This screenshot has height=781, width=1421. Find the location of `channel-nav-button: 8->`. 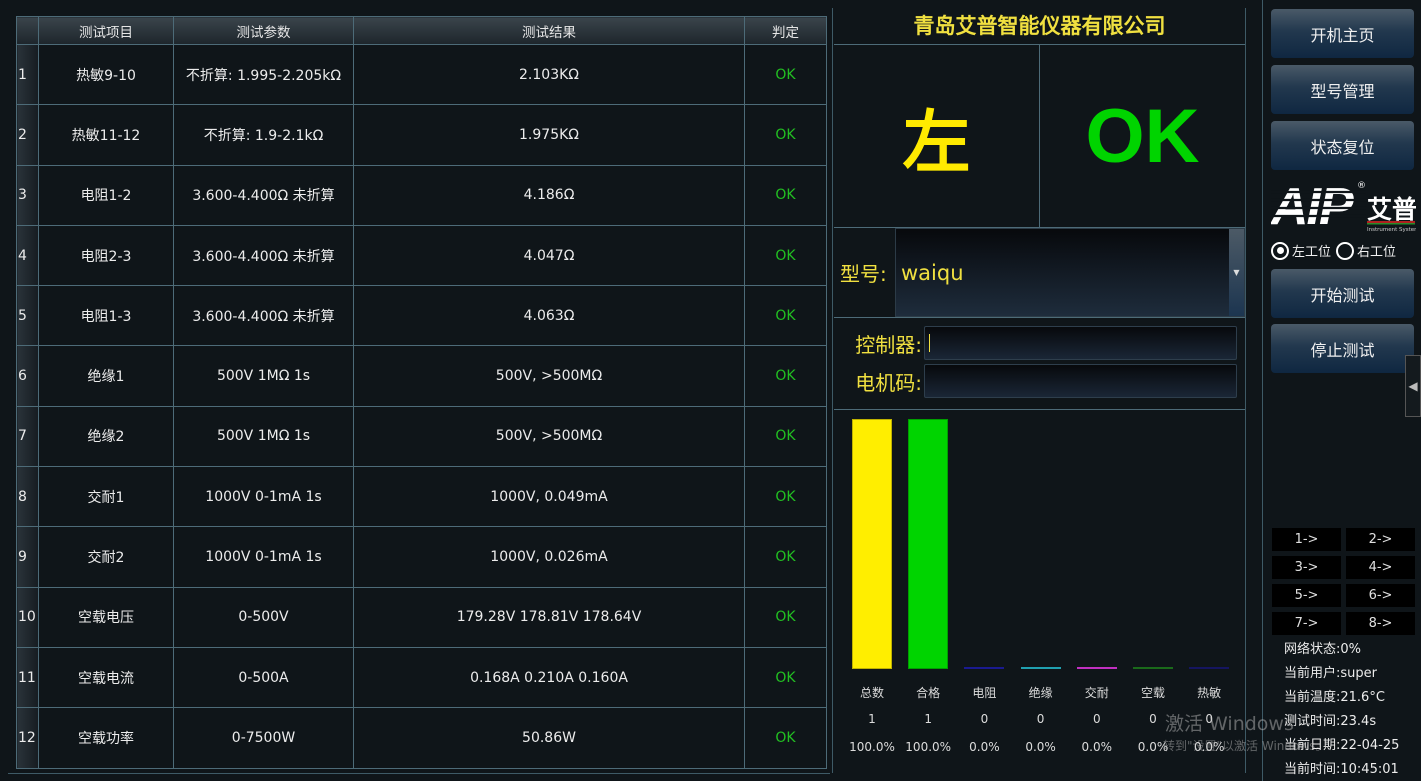

channel-nav-button: 8-> is located at coordinates (1380, 623).